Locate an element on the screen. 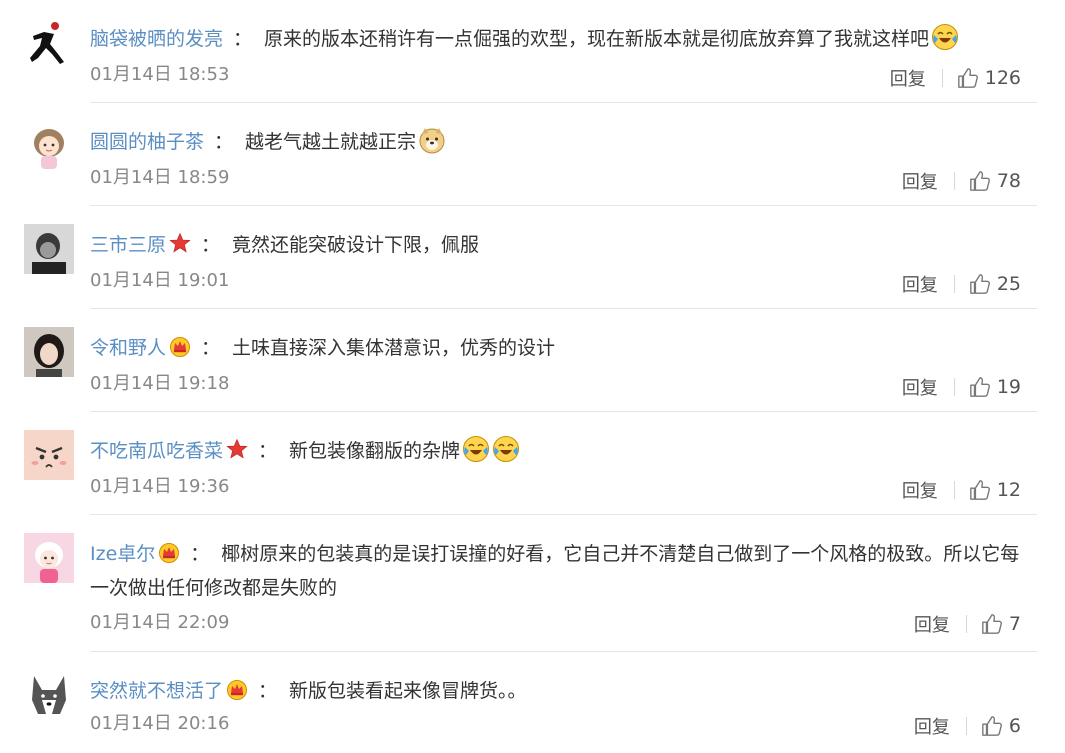 The width and height of the screenshot is (1065, 753). comment-actions: 回复 19 is located at coordinates (961, 387).